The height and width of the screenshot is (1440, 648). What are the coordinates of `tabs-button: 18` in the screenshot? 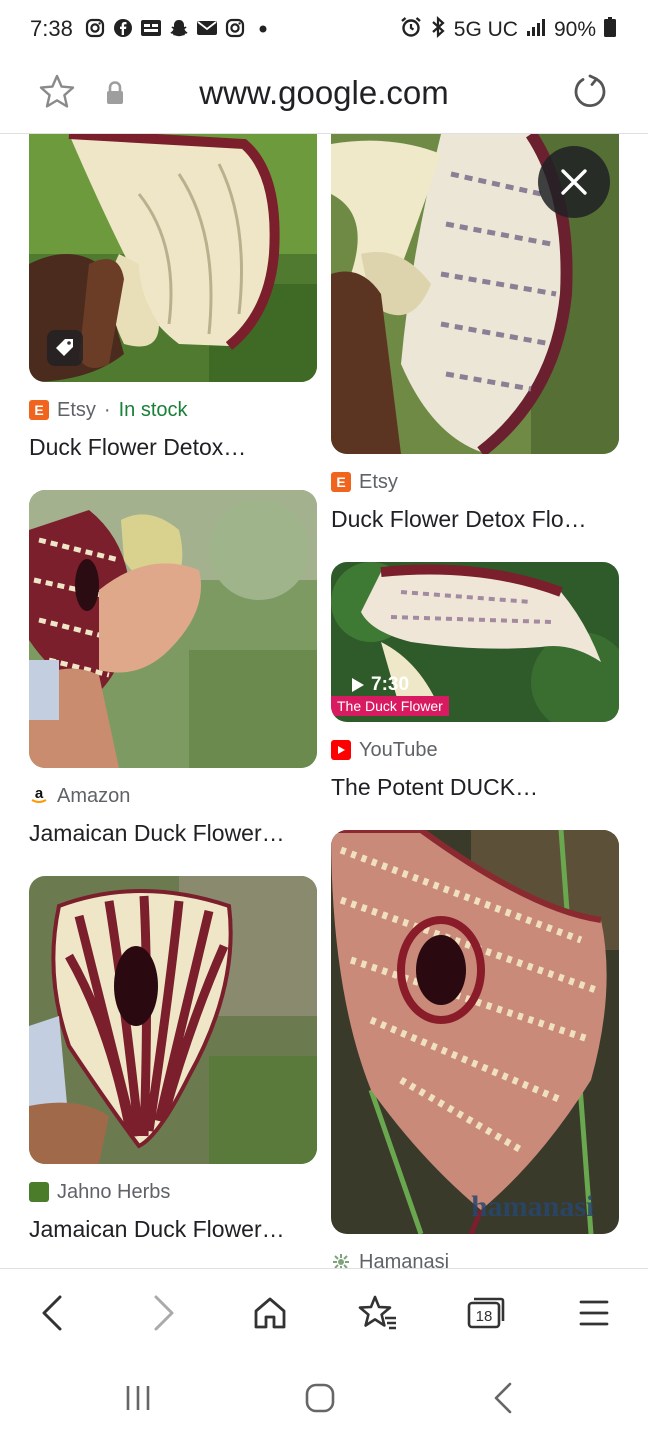 It's located at (486, 1313).